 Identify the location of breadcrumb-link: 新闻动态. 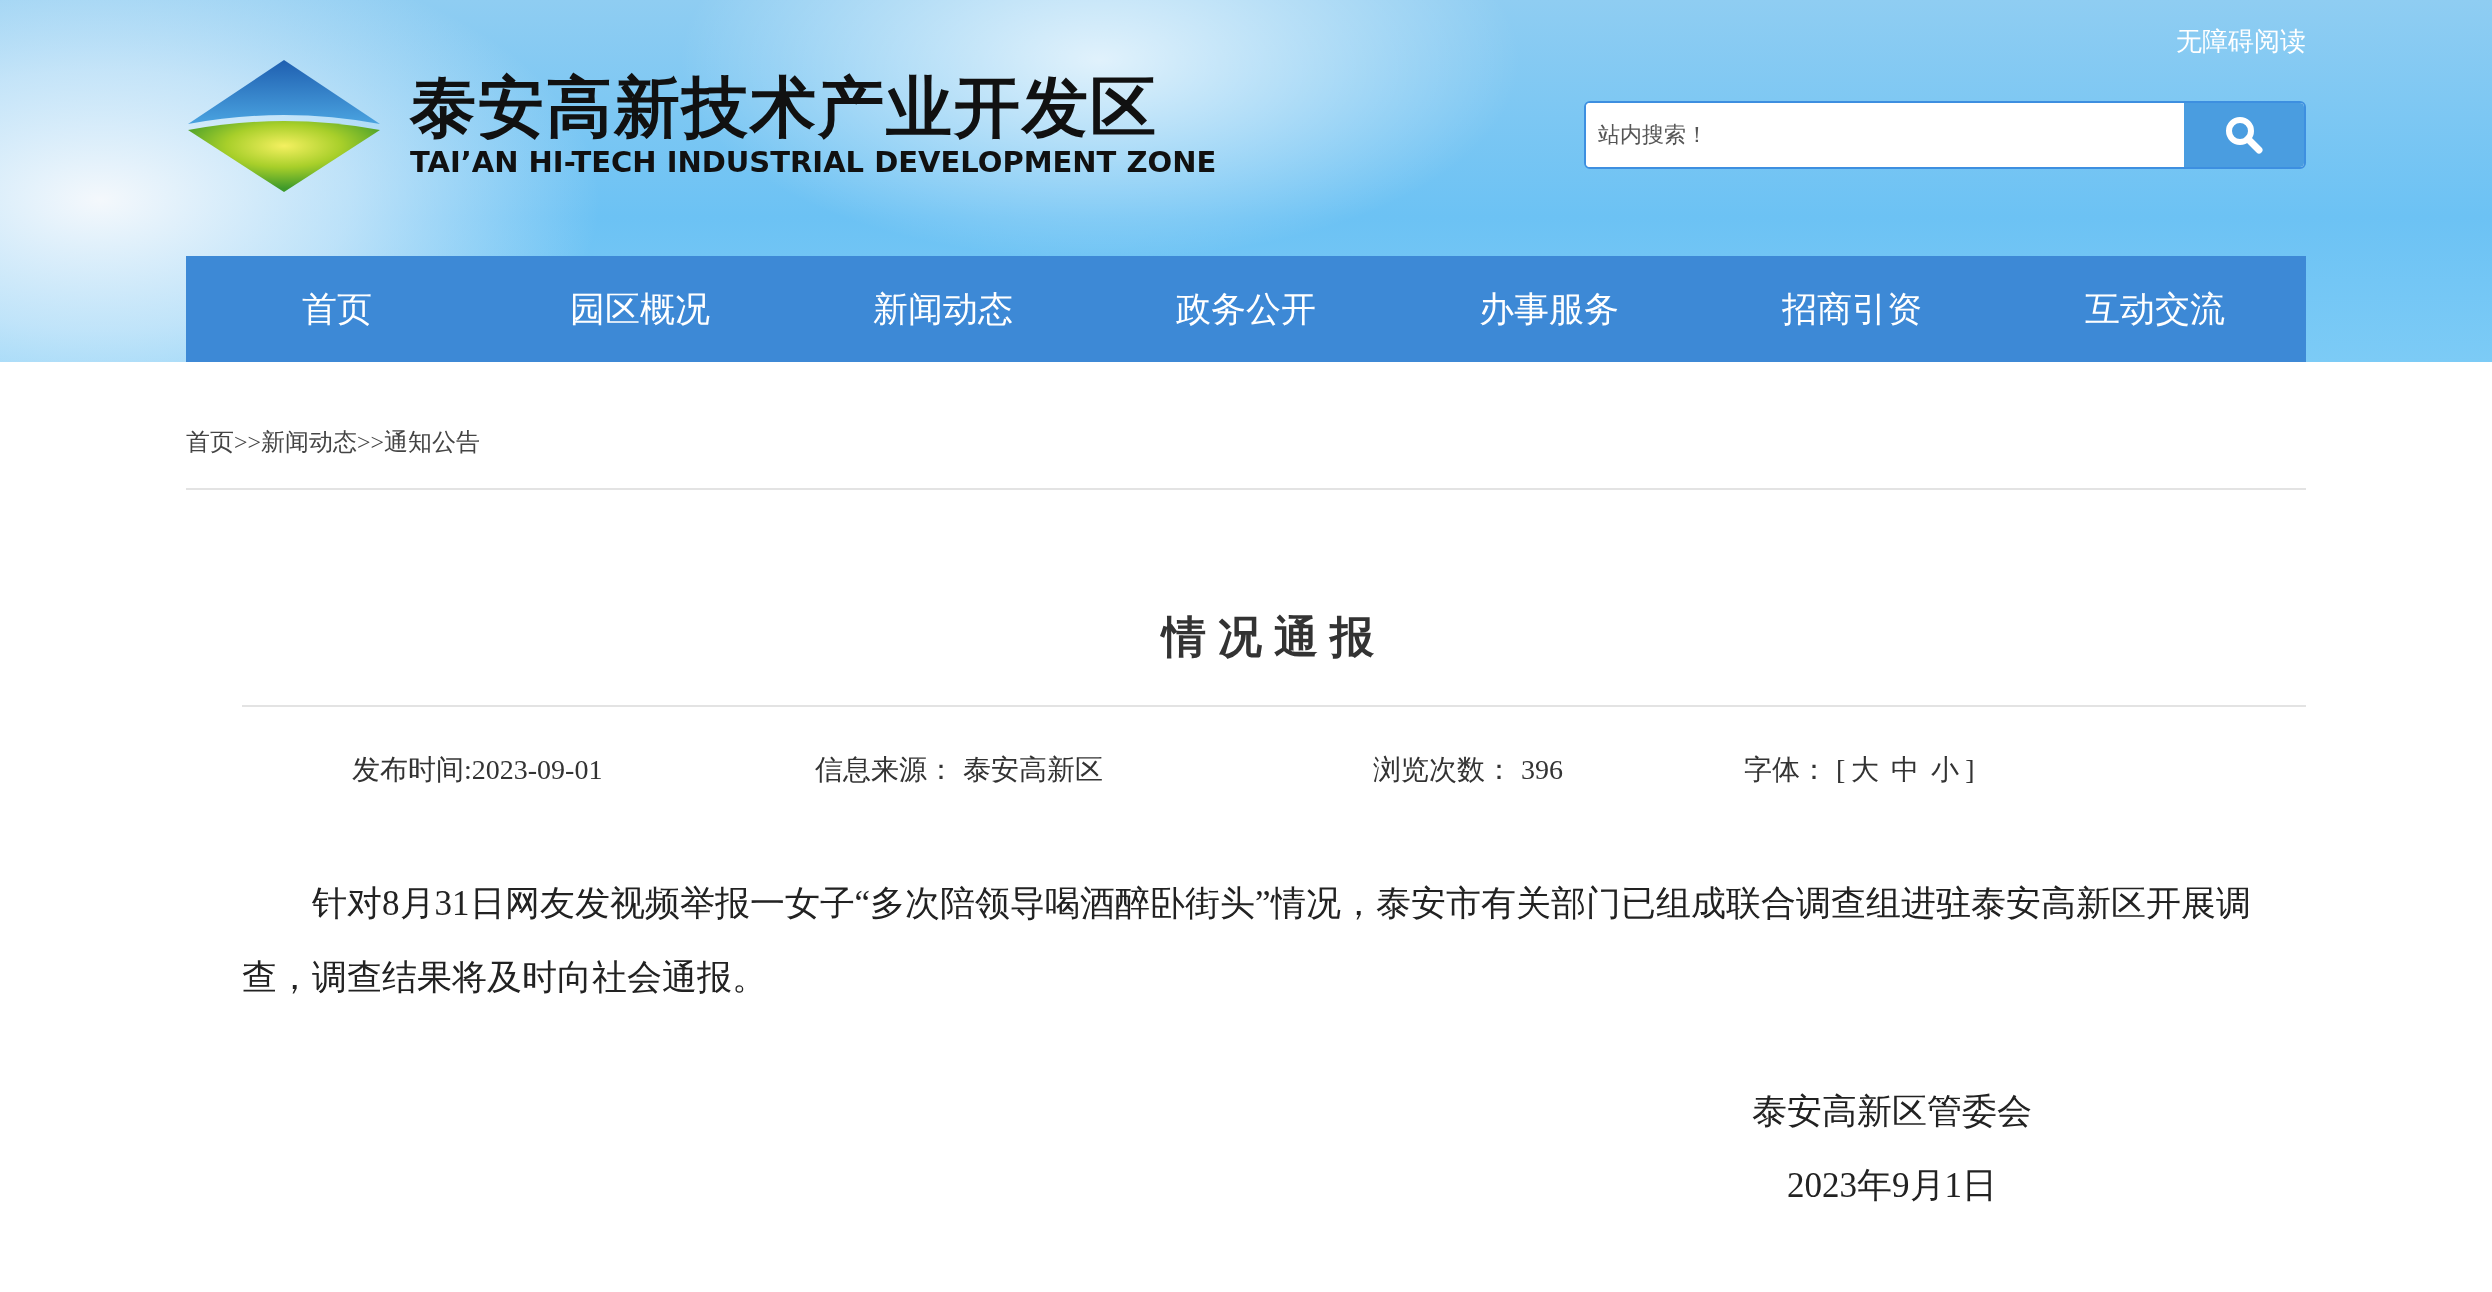
(309, 442).